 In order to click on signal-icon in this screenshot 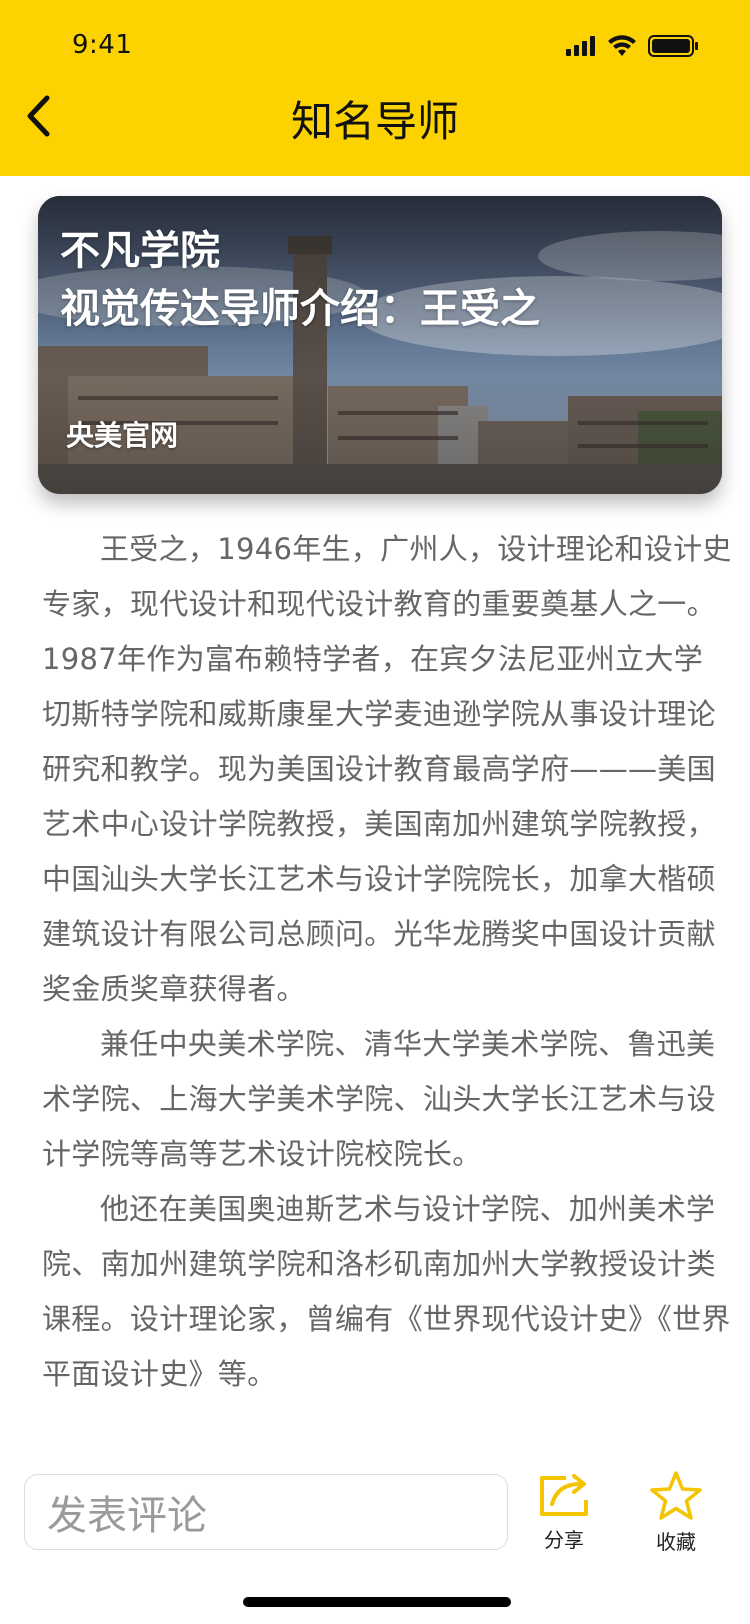, I will do `click(580, 46)`.